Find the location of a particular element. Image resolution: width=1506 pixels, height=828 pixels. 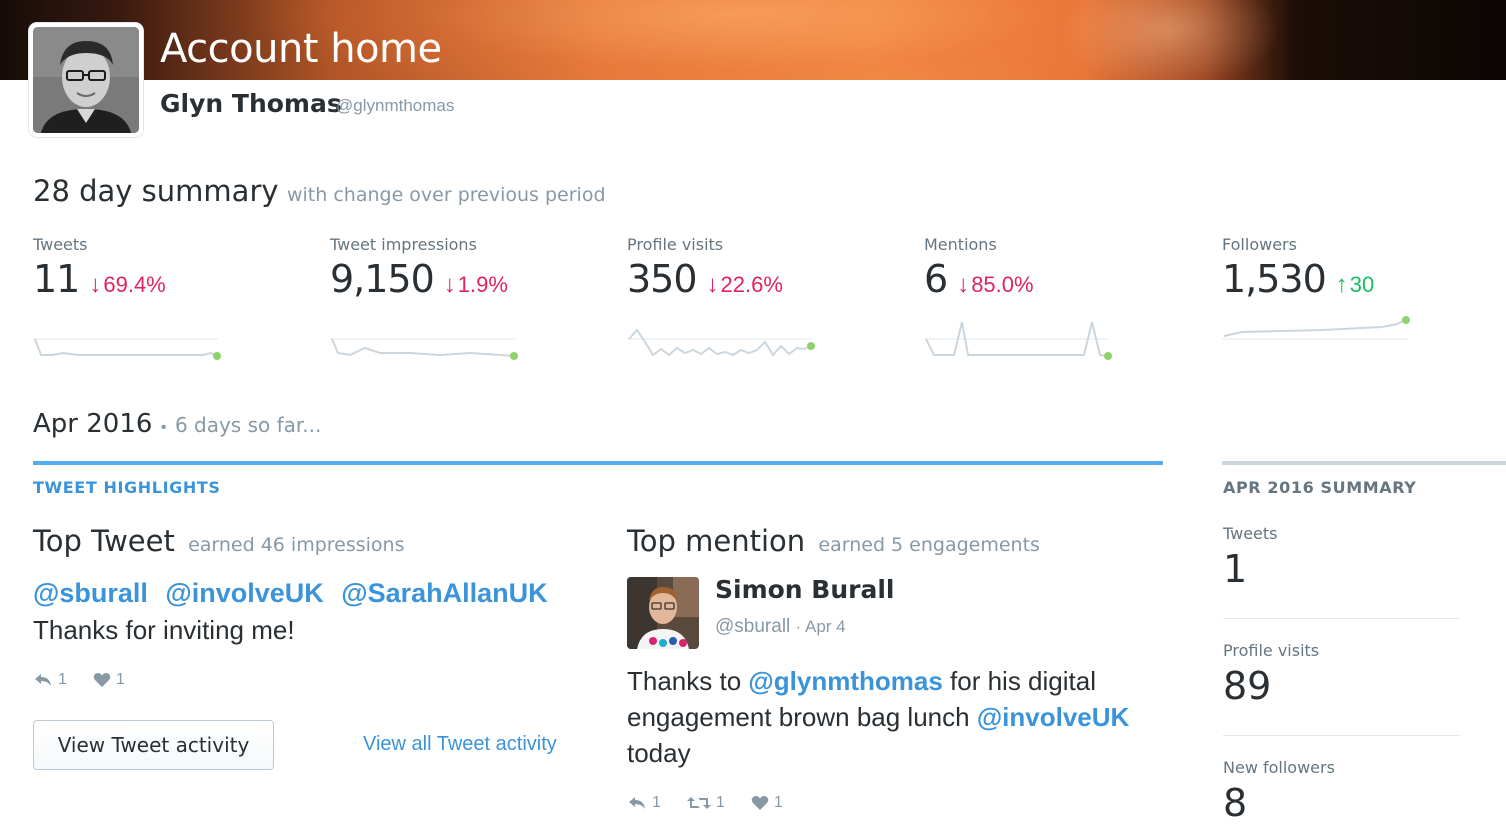

stat-change: ↓ 69.4% is located at coordinates (127, 284).